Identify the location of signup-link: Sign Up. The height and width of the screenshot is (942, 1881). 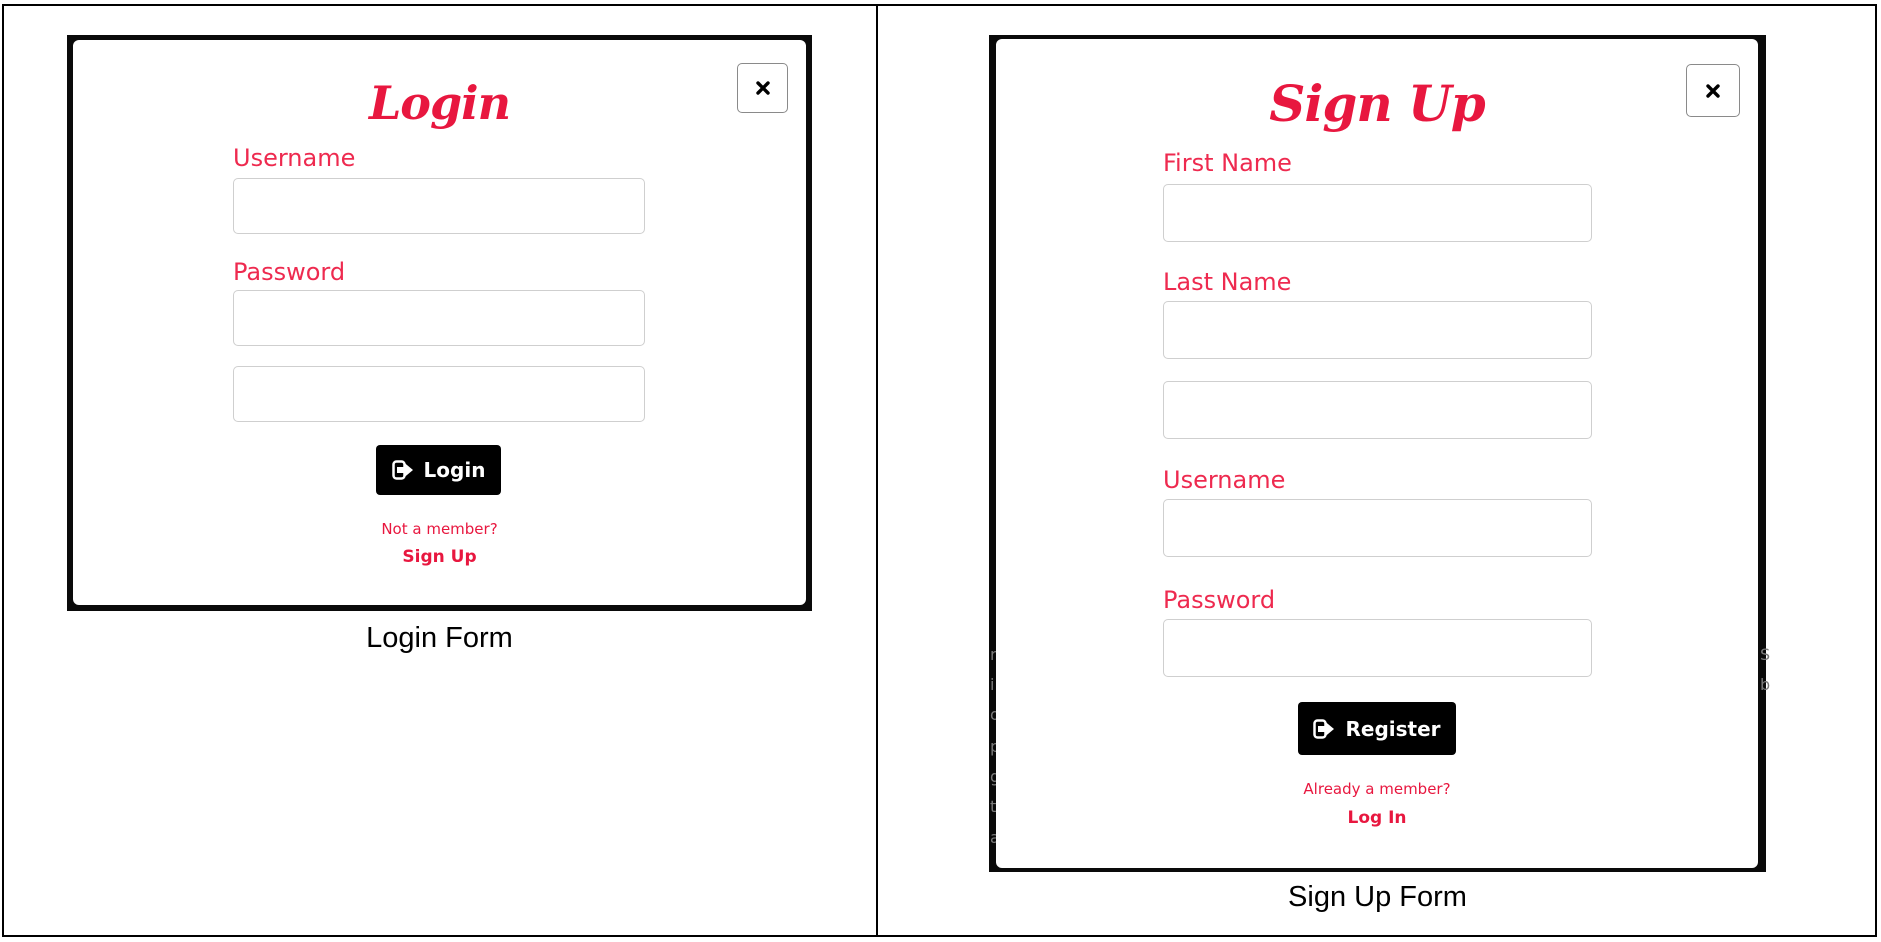
(439, 557).